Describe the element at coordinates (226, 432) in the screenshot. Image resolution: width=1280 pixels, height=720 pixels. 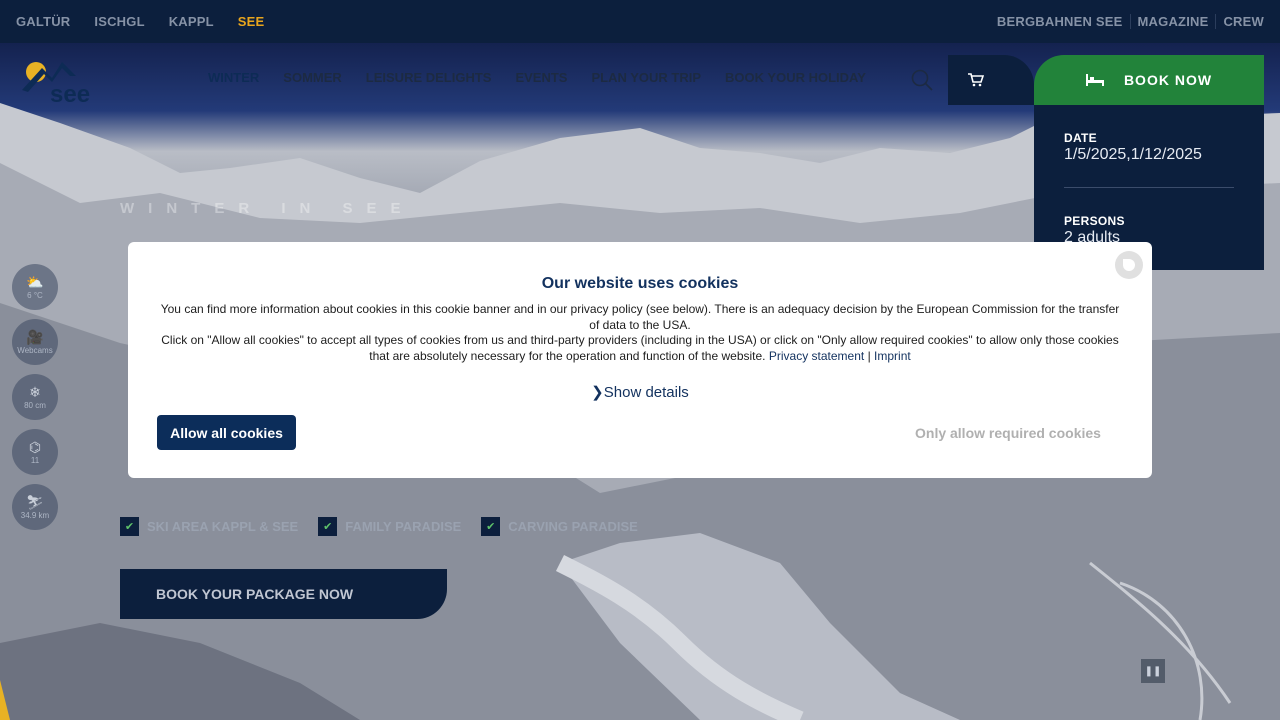
I see `allow-all-cookies-button: Allow all cookies` at that location.